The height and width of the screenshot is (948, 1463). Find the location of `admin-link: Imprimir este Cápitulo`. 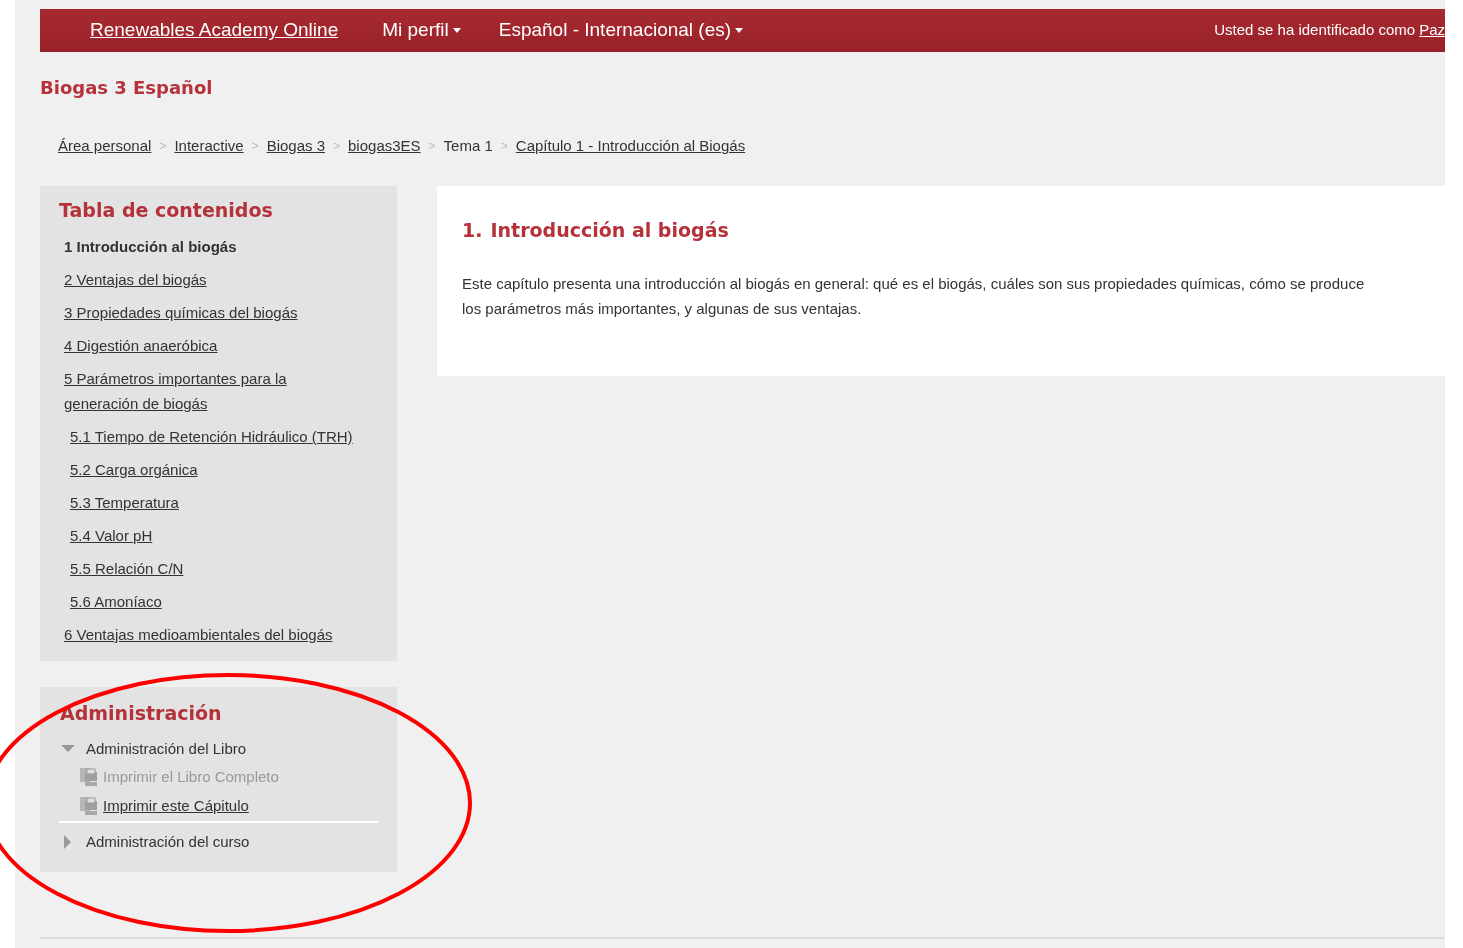

admin-link: Imprimir este Cápitulo is located at coordinates (176, 805).